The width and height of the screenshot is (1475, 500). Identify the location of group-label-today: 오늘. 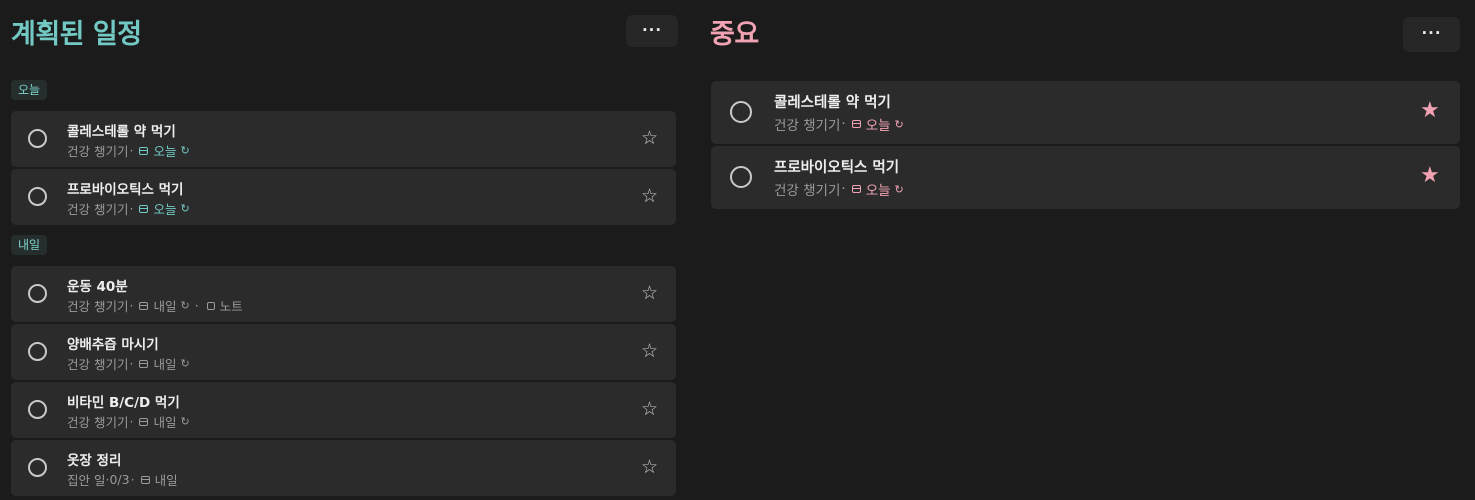
(29, 90).